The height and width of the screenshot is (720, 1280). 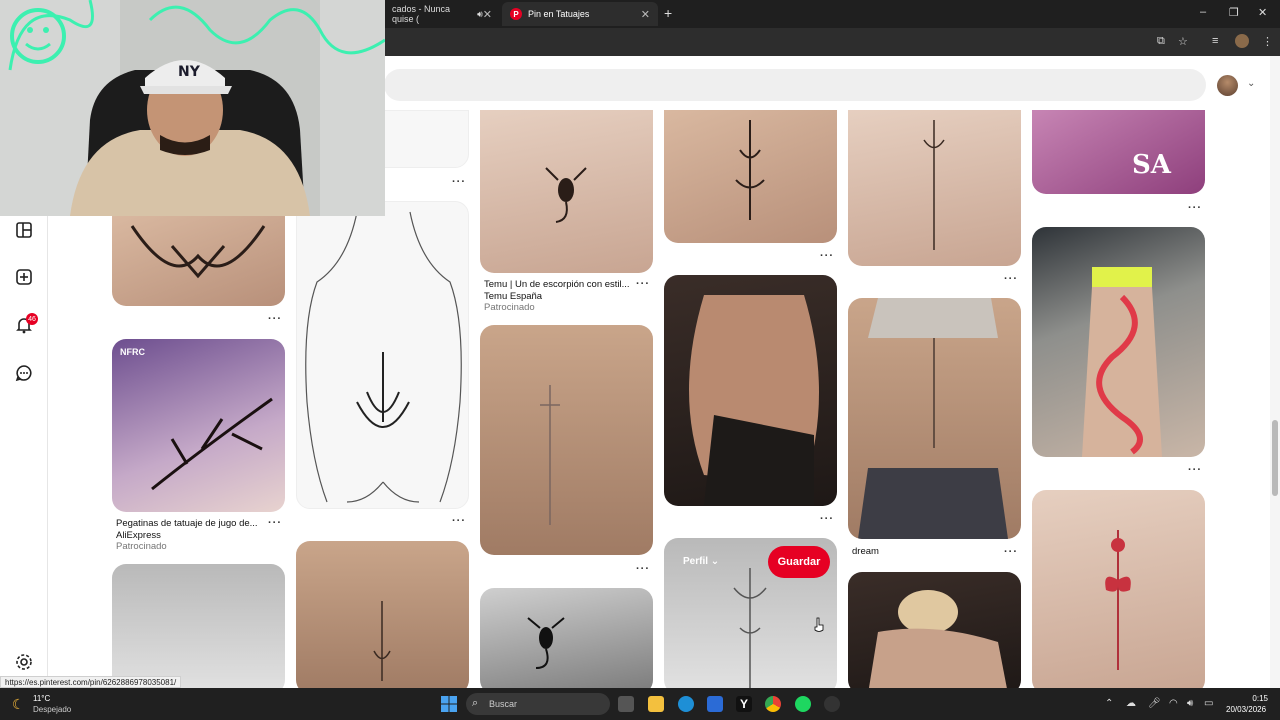 I want to click on weather-temperature: 11°C, so click(x=41, y=698).